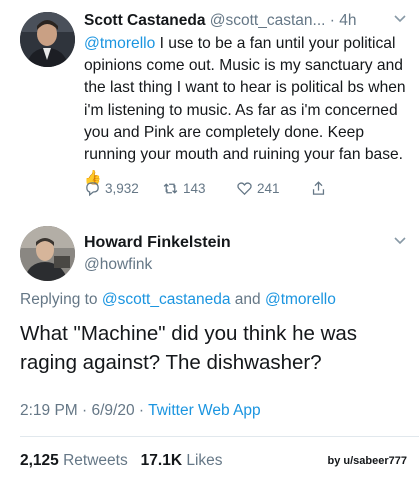  I want to click on reply-header: Howard Finkelstein @howfink, so click(157, 254).